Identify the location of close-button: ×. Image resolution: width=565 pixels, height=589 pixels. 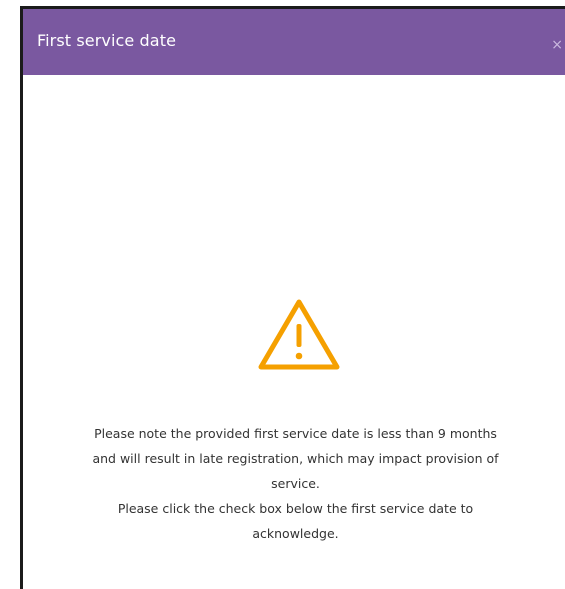
(557, 45).